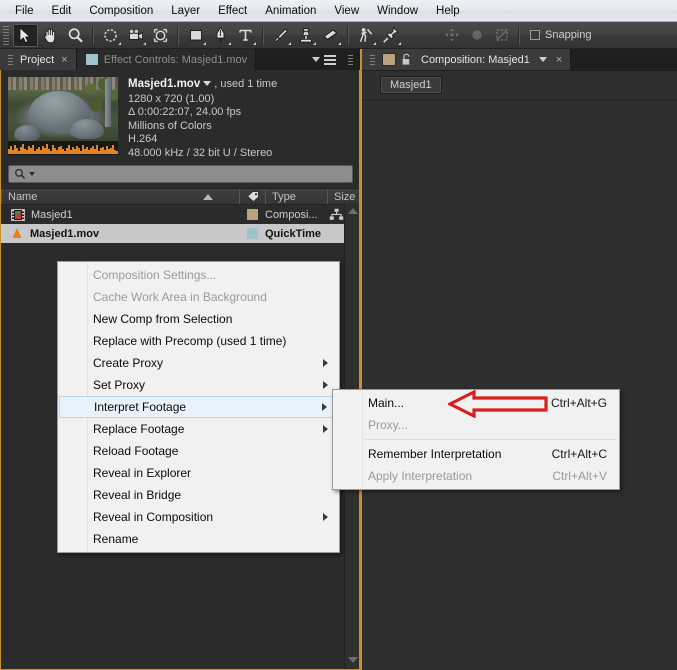  I want to click on pan-behind-tool, so click(160, 35).